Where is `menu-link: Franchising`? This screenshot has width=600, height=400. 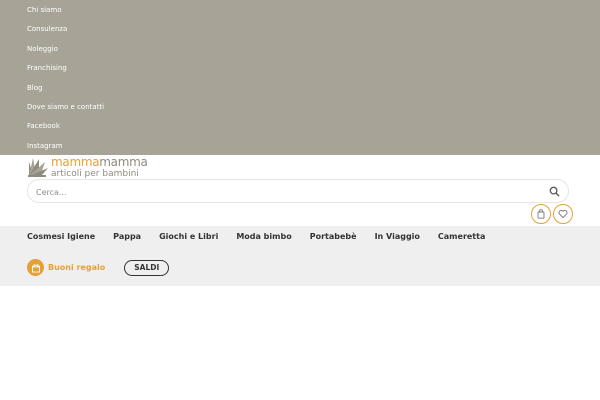 menu-link: Franchising is located at coordinates (47, 68).